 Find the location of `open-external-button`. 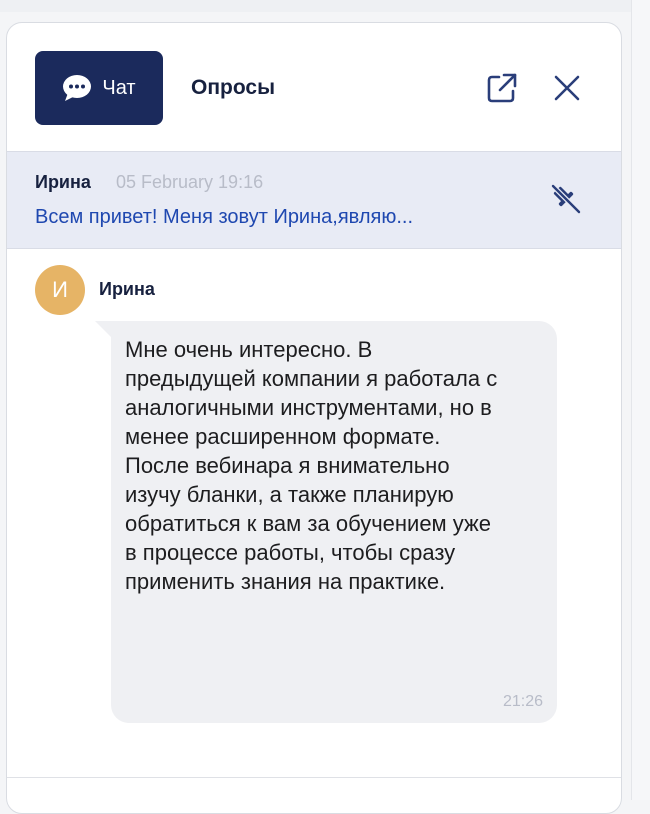

open-external-button is located at coordinates (502, 88).